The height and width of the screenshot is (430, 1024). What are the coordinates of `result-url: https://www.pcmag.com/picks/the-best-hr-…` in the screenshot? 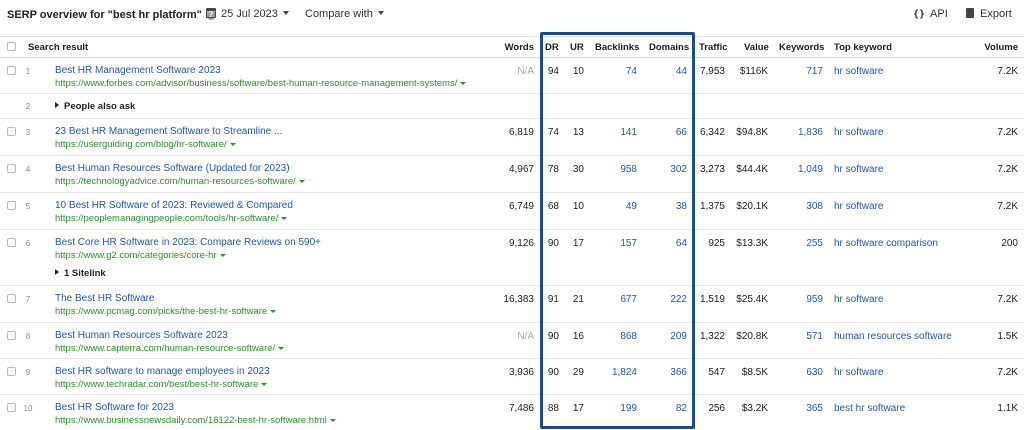 It's located at (166, 311).